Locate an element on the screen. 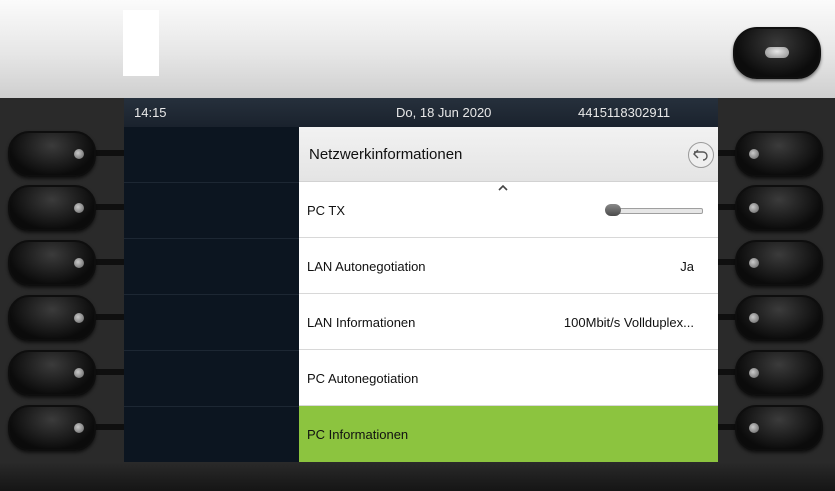 The width and height of the screenshot is (835, 491). status-date: Do, 18 Jun 2020 is located at coordinates (444, 112).